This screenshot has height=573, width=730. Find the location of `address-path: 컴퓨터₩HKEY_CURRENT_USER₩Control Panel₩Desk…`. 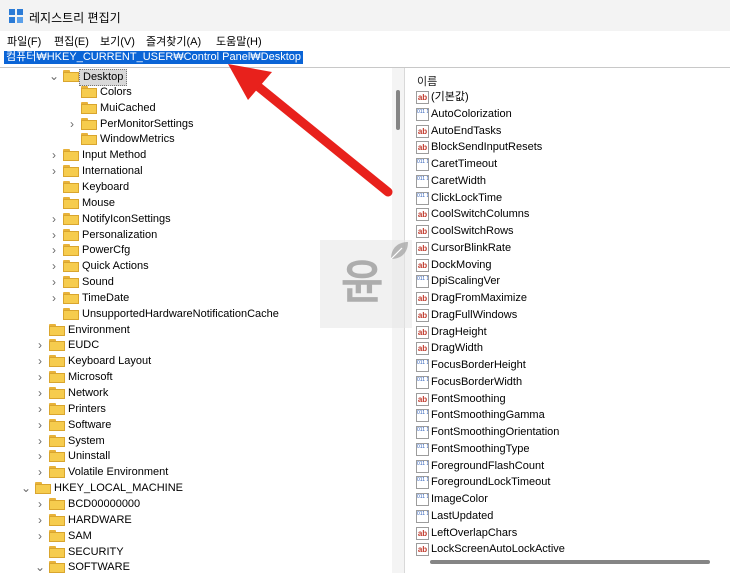

address-path: 컴퓨터₩HKEY_CURRENT_USER₩Control Panel₩Desk… is located at coordinates (154, 57).